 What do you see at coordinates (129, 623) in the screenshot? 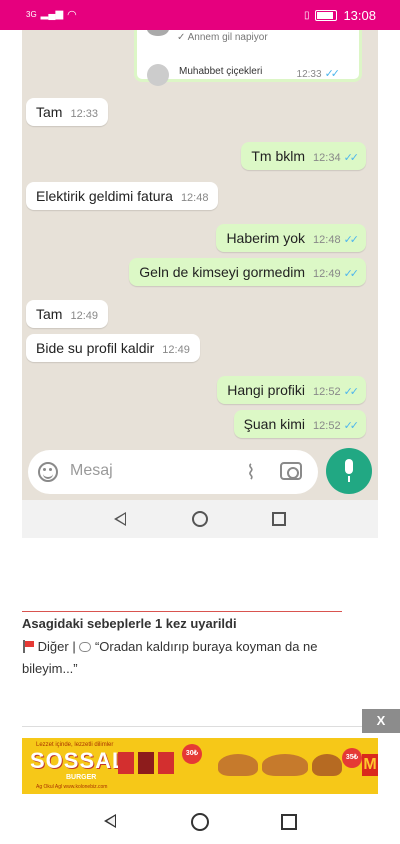
I see `warning-title: Asagidaki sebeplerle 1 kez uyarildi` at bounding box center [129, 623].